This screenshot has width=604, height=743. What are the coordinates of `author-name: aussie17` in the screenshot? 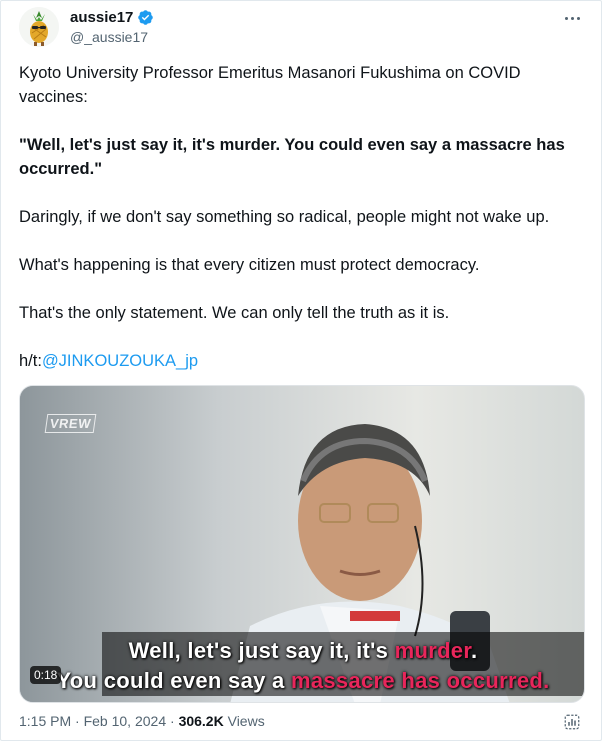 It's located at (101, 17).